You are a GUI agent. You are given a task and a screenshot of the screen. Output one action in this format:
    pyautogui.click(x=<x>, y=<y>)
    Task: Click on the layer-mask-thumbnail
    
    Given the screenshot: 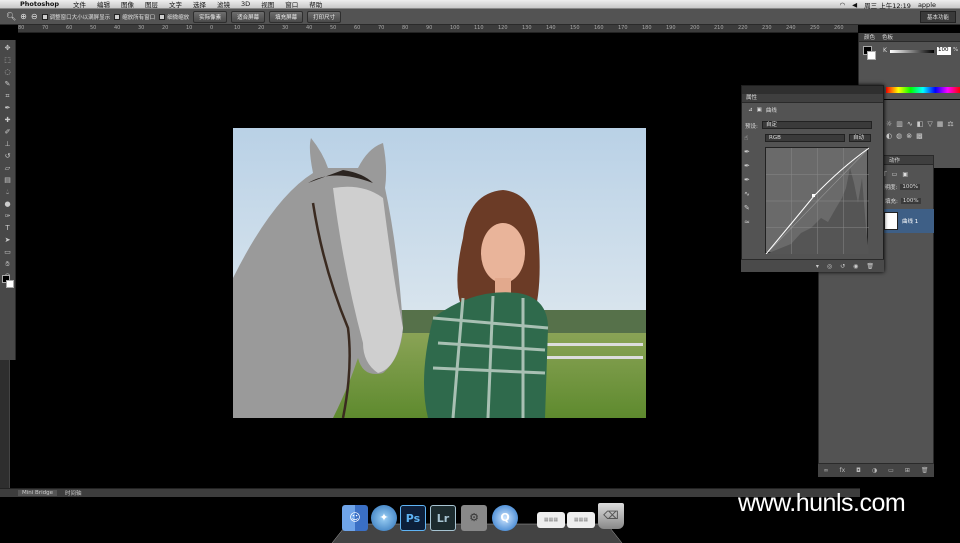 What is the action you would take?
    pyautogui.click(x=891, y=221)
    